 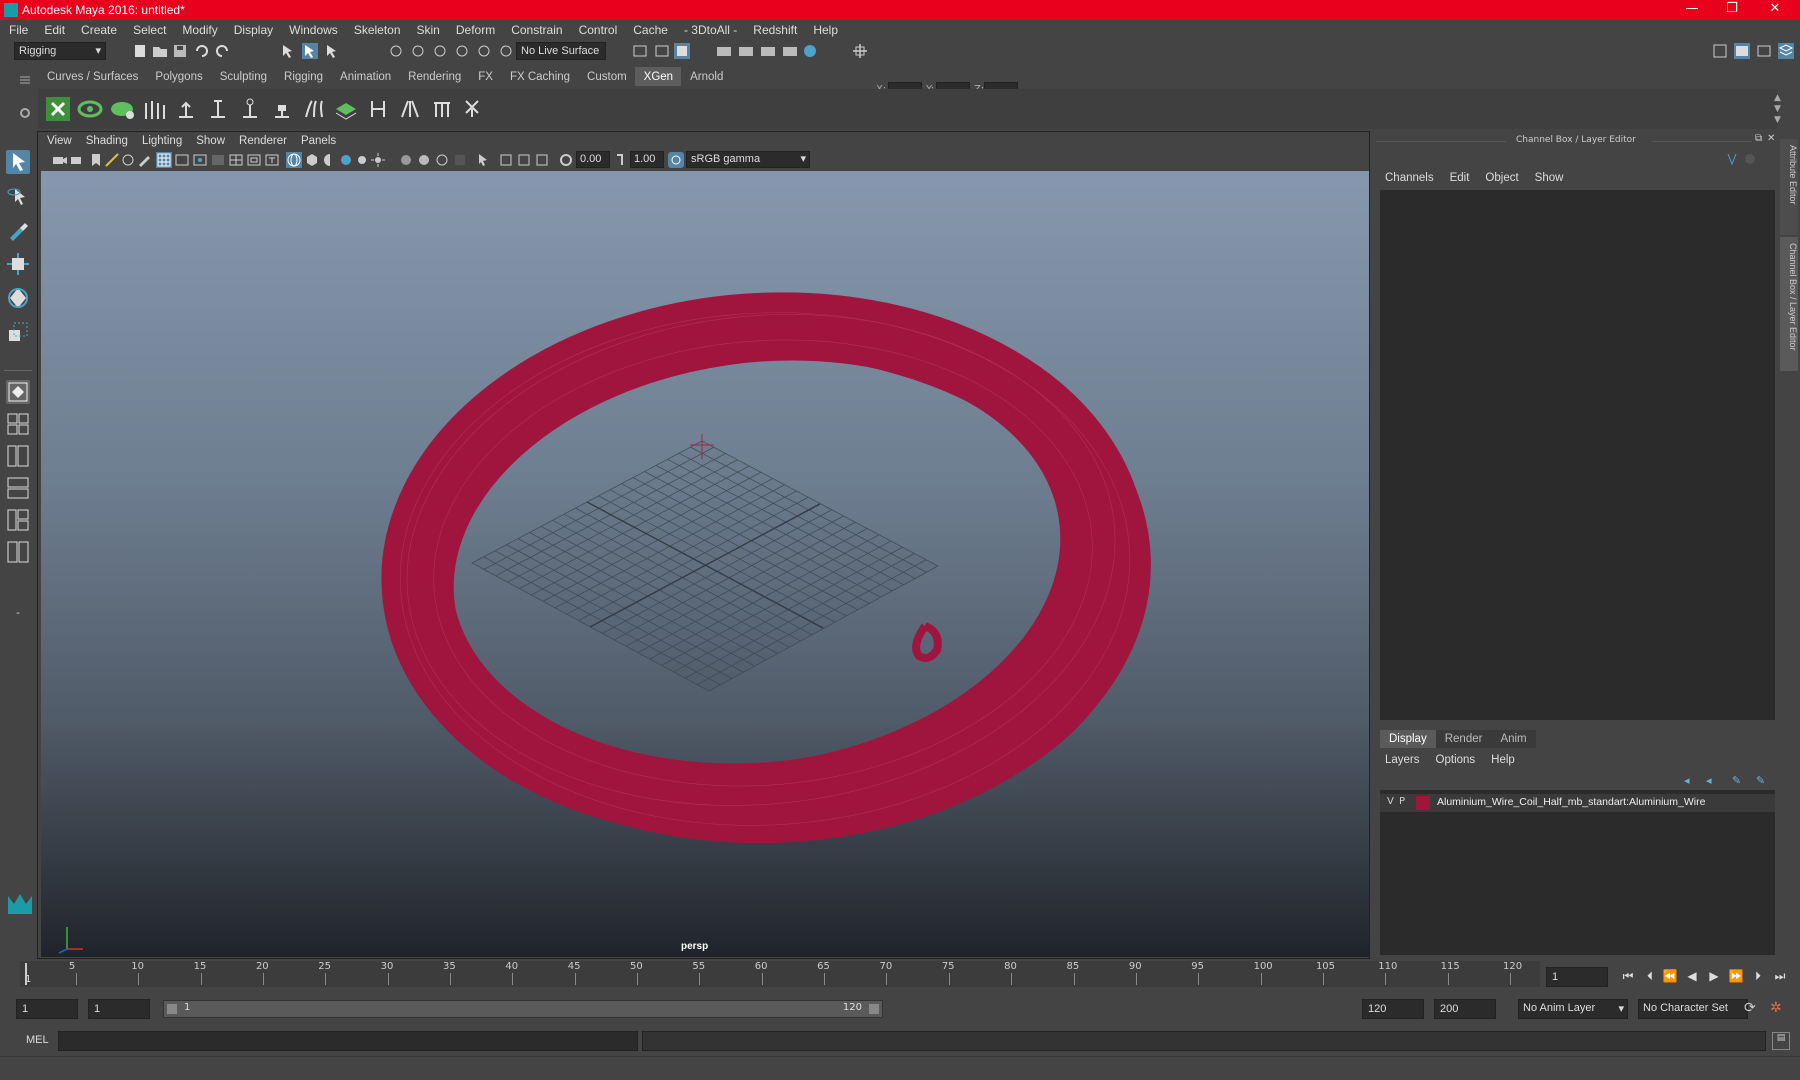 I want to click on viewport-menu-show: Show, so click(x=208, y=139).